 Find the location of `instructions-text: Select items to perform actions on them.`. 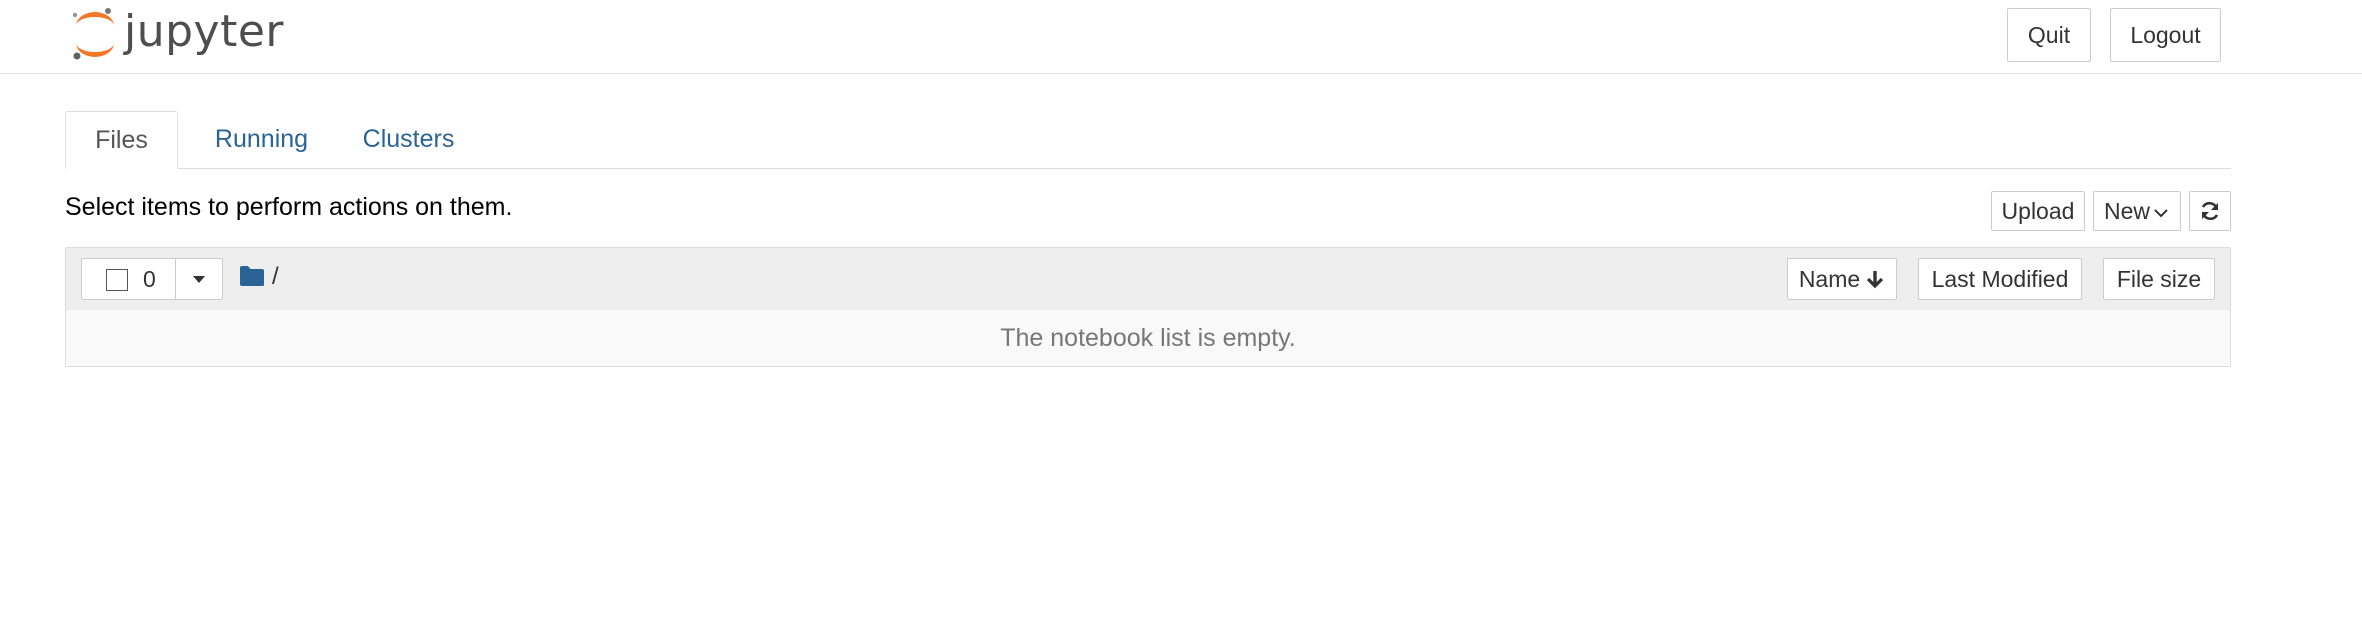

instructions-text: Select items to perform actions on them. is located at coordinates (289, 207).